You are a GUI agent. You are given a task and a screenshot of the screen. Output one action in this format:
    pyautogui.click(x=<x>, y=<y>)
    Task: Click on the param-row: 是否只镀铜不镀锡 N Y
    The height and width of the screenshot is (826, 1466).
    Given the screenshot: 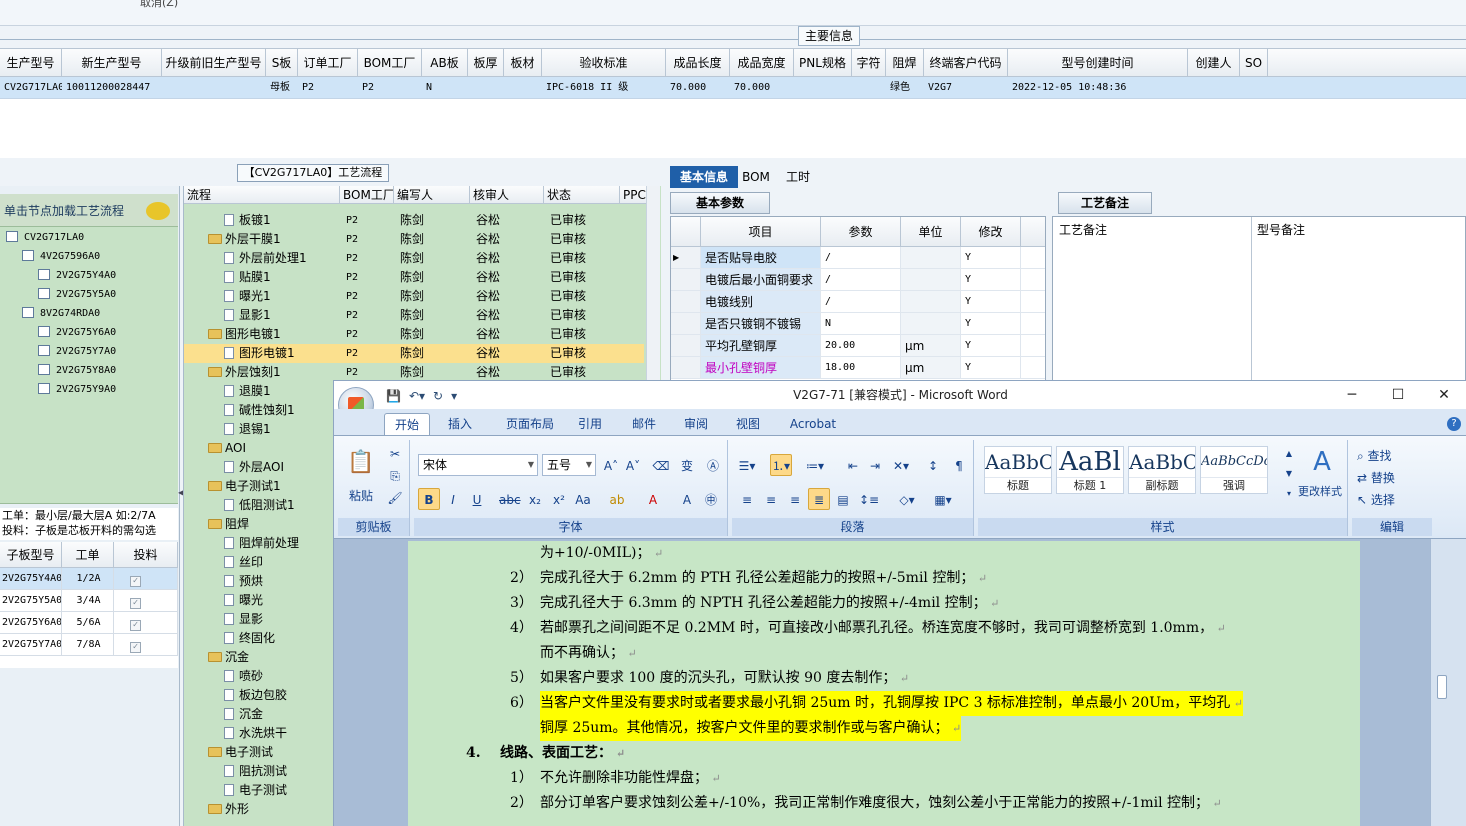 What is the action you would take?
    pyautogui.click(x=858, y=324)
    